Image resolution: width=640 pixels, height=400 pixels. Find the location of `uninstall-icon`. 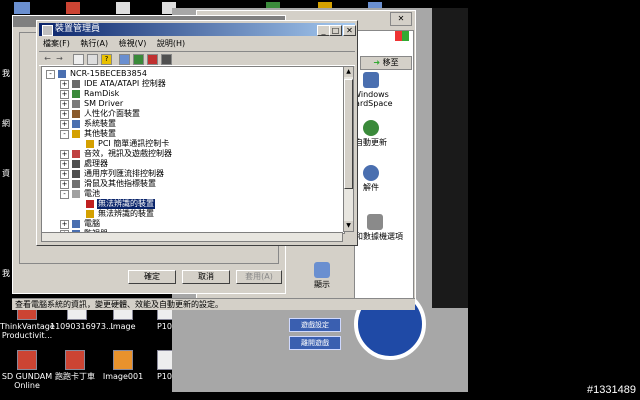

uninstall-icon is located at coordinates (152, 59).